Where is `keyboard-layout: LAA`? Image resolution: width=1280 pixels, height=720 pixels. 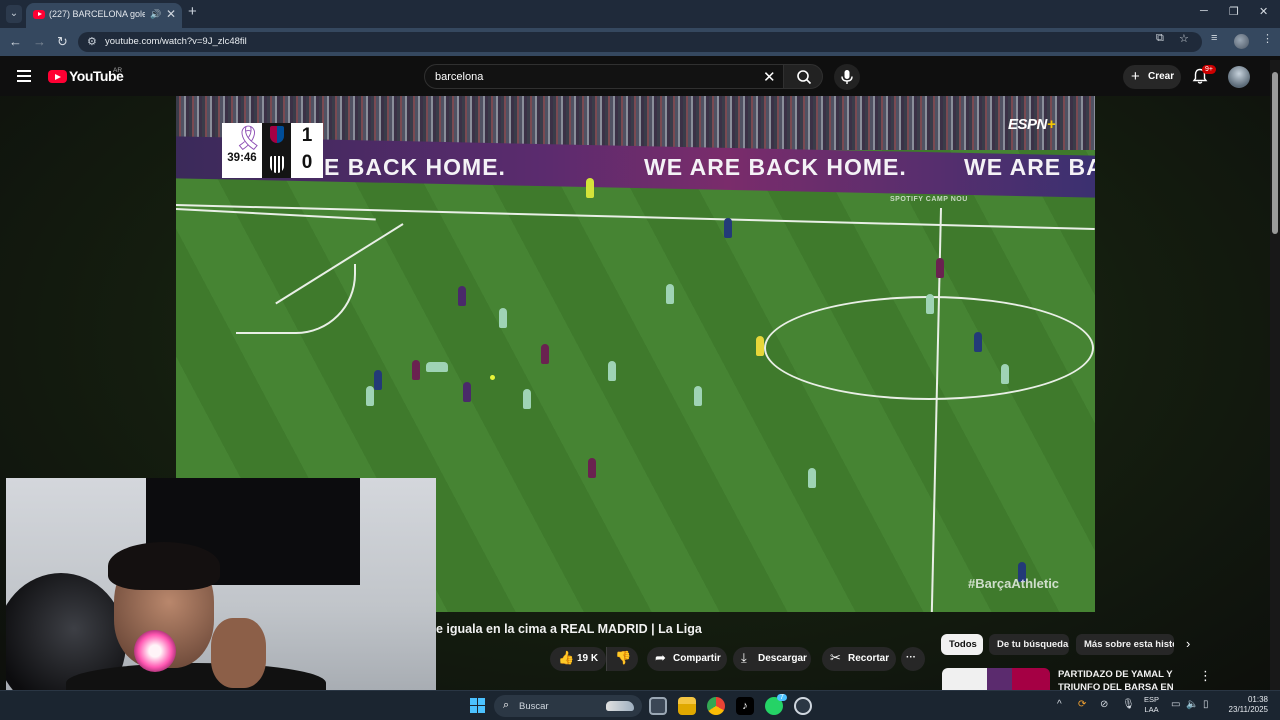 keyboard-layout: LAA is located at coordinates (1151, 709).